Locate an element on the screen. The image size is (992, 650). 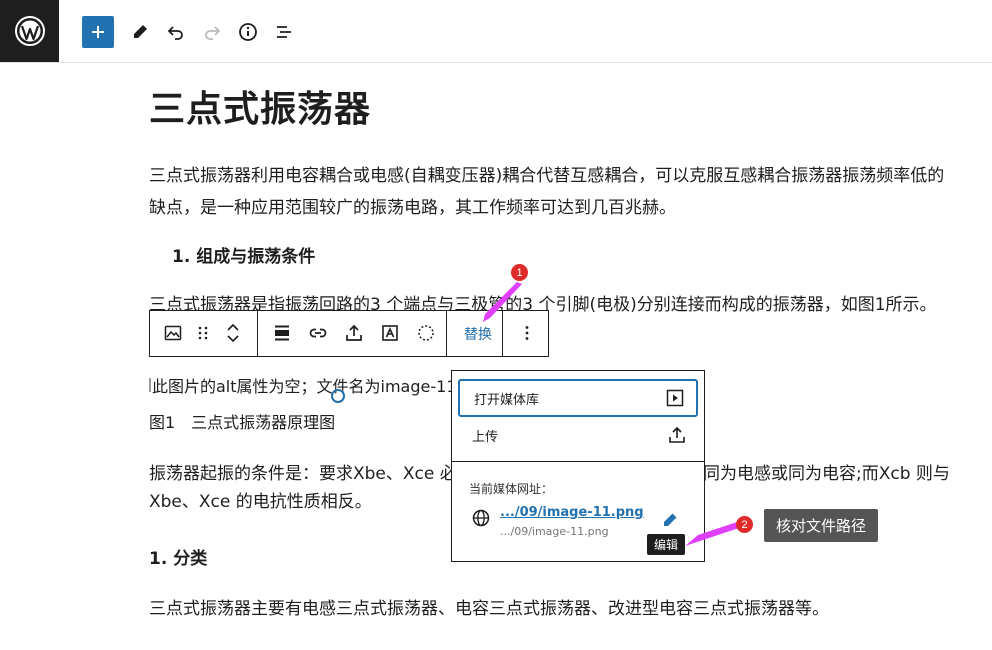
edit-url-button is located at coordinates (670, 520).